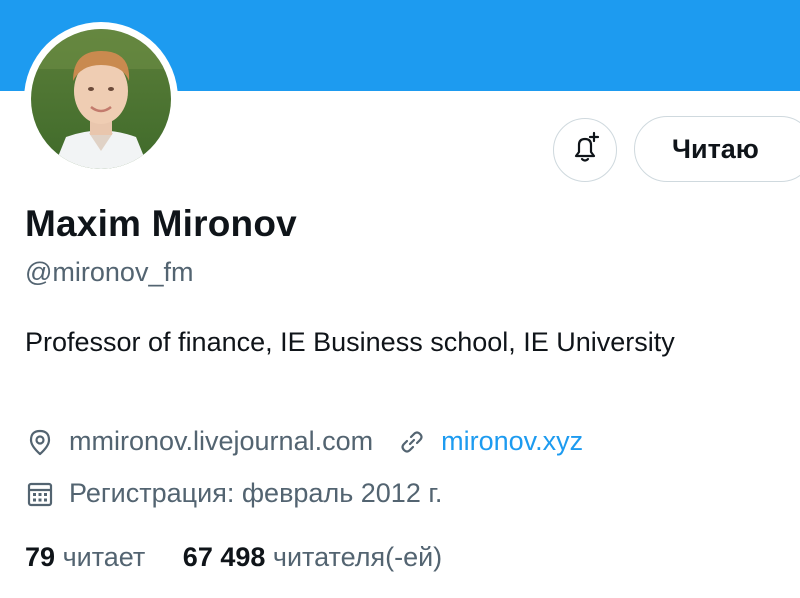 This screenshot has height=598, width=800. What do you see at coordinates (40, 557) in the screenshot?
I see `following-count: 79` at bounding box center [40, 557].